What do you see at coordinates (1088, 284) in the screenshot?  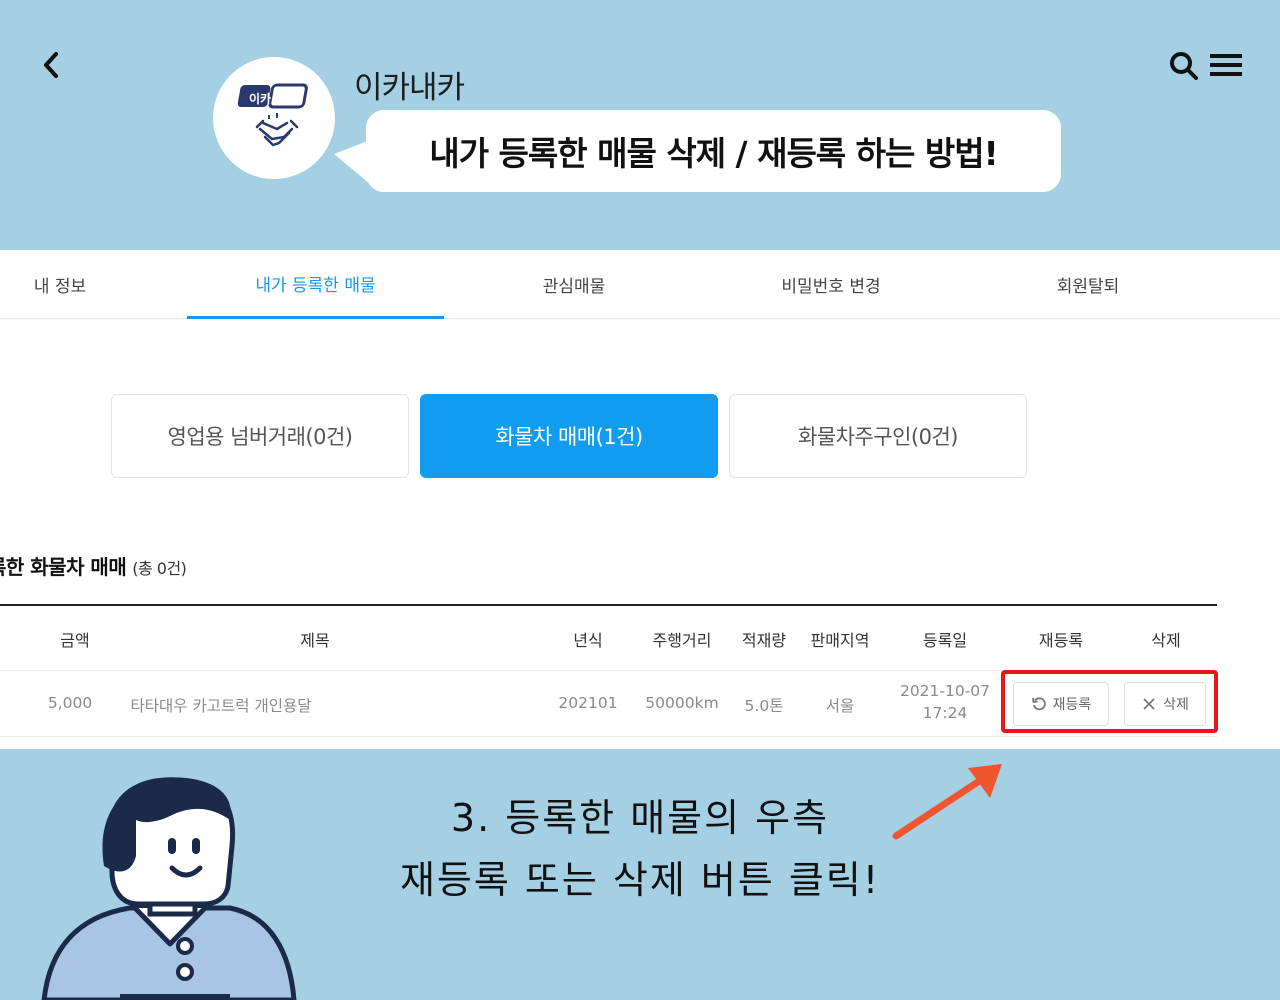 I see `tab-withdraw: 회원탈퇴` at bounding box center [1088, 284].